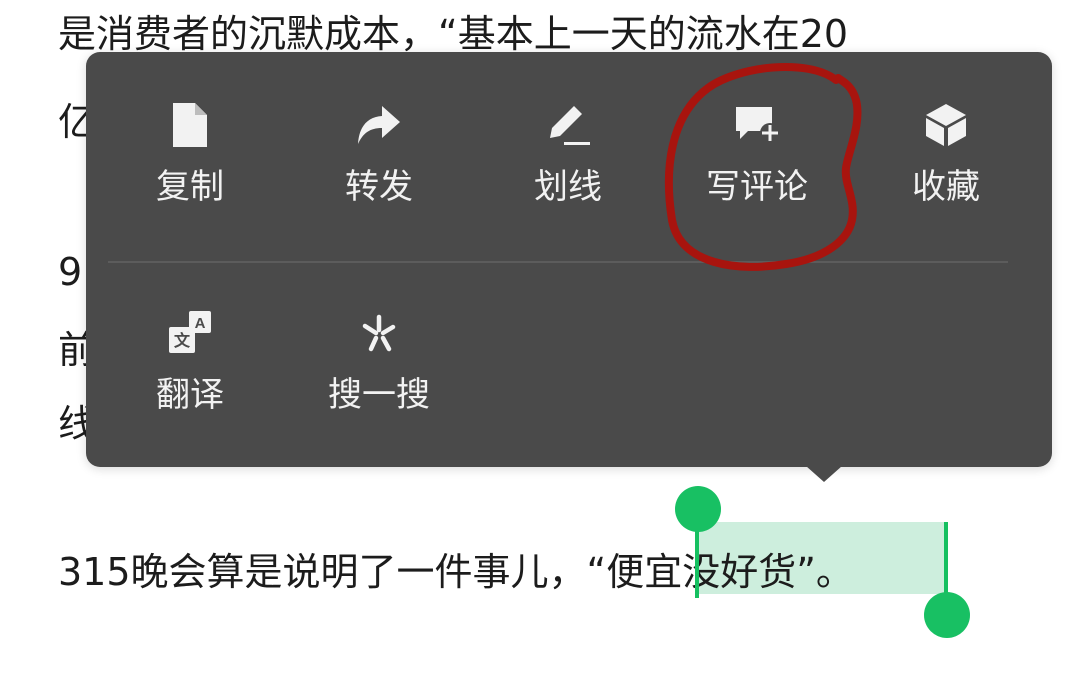  Describe the element at coordinates (568, 125) in the screenshot. I see `pen-underline-icon` at that location.